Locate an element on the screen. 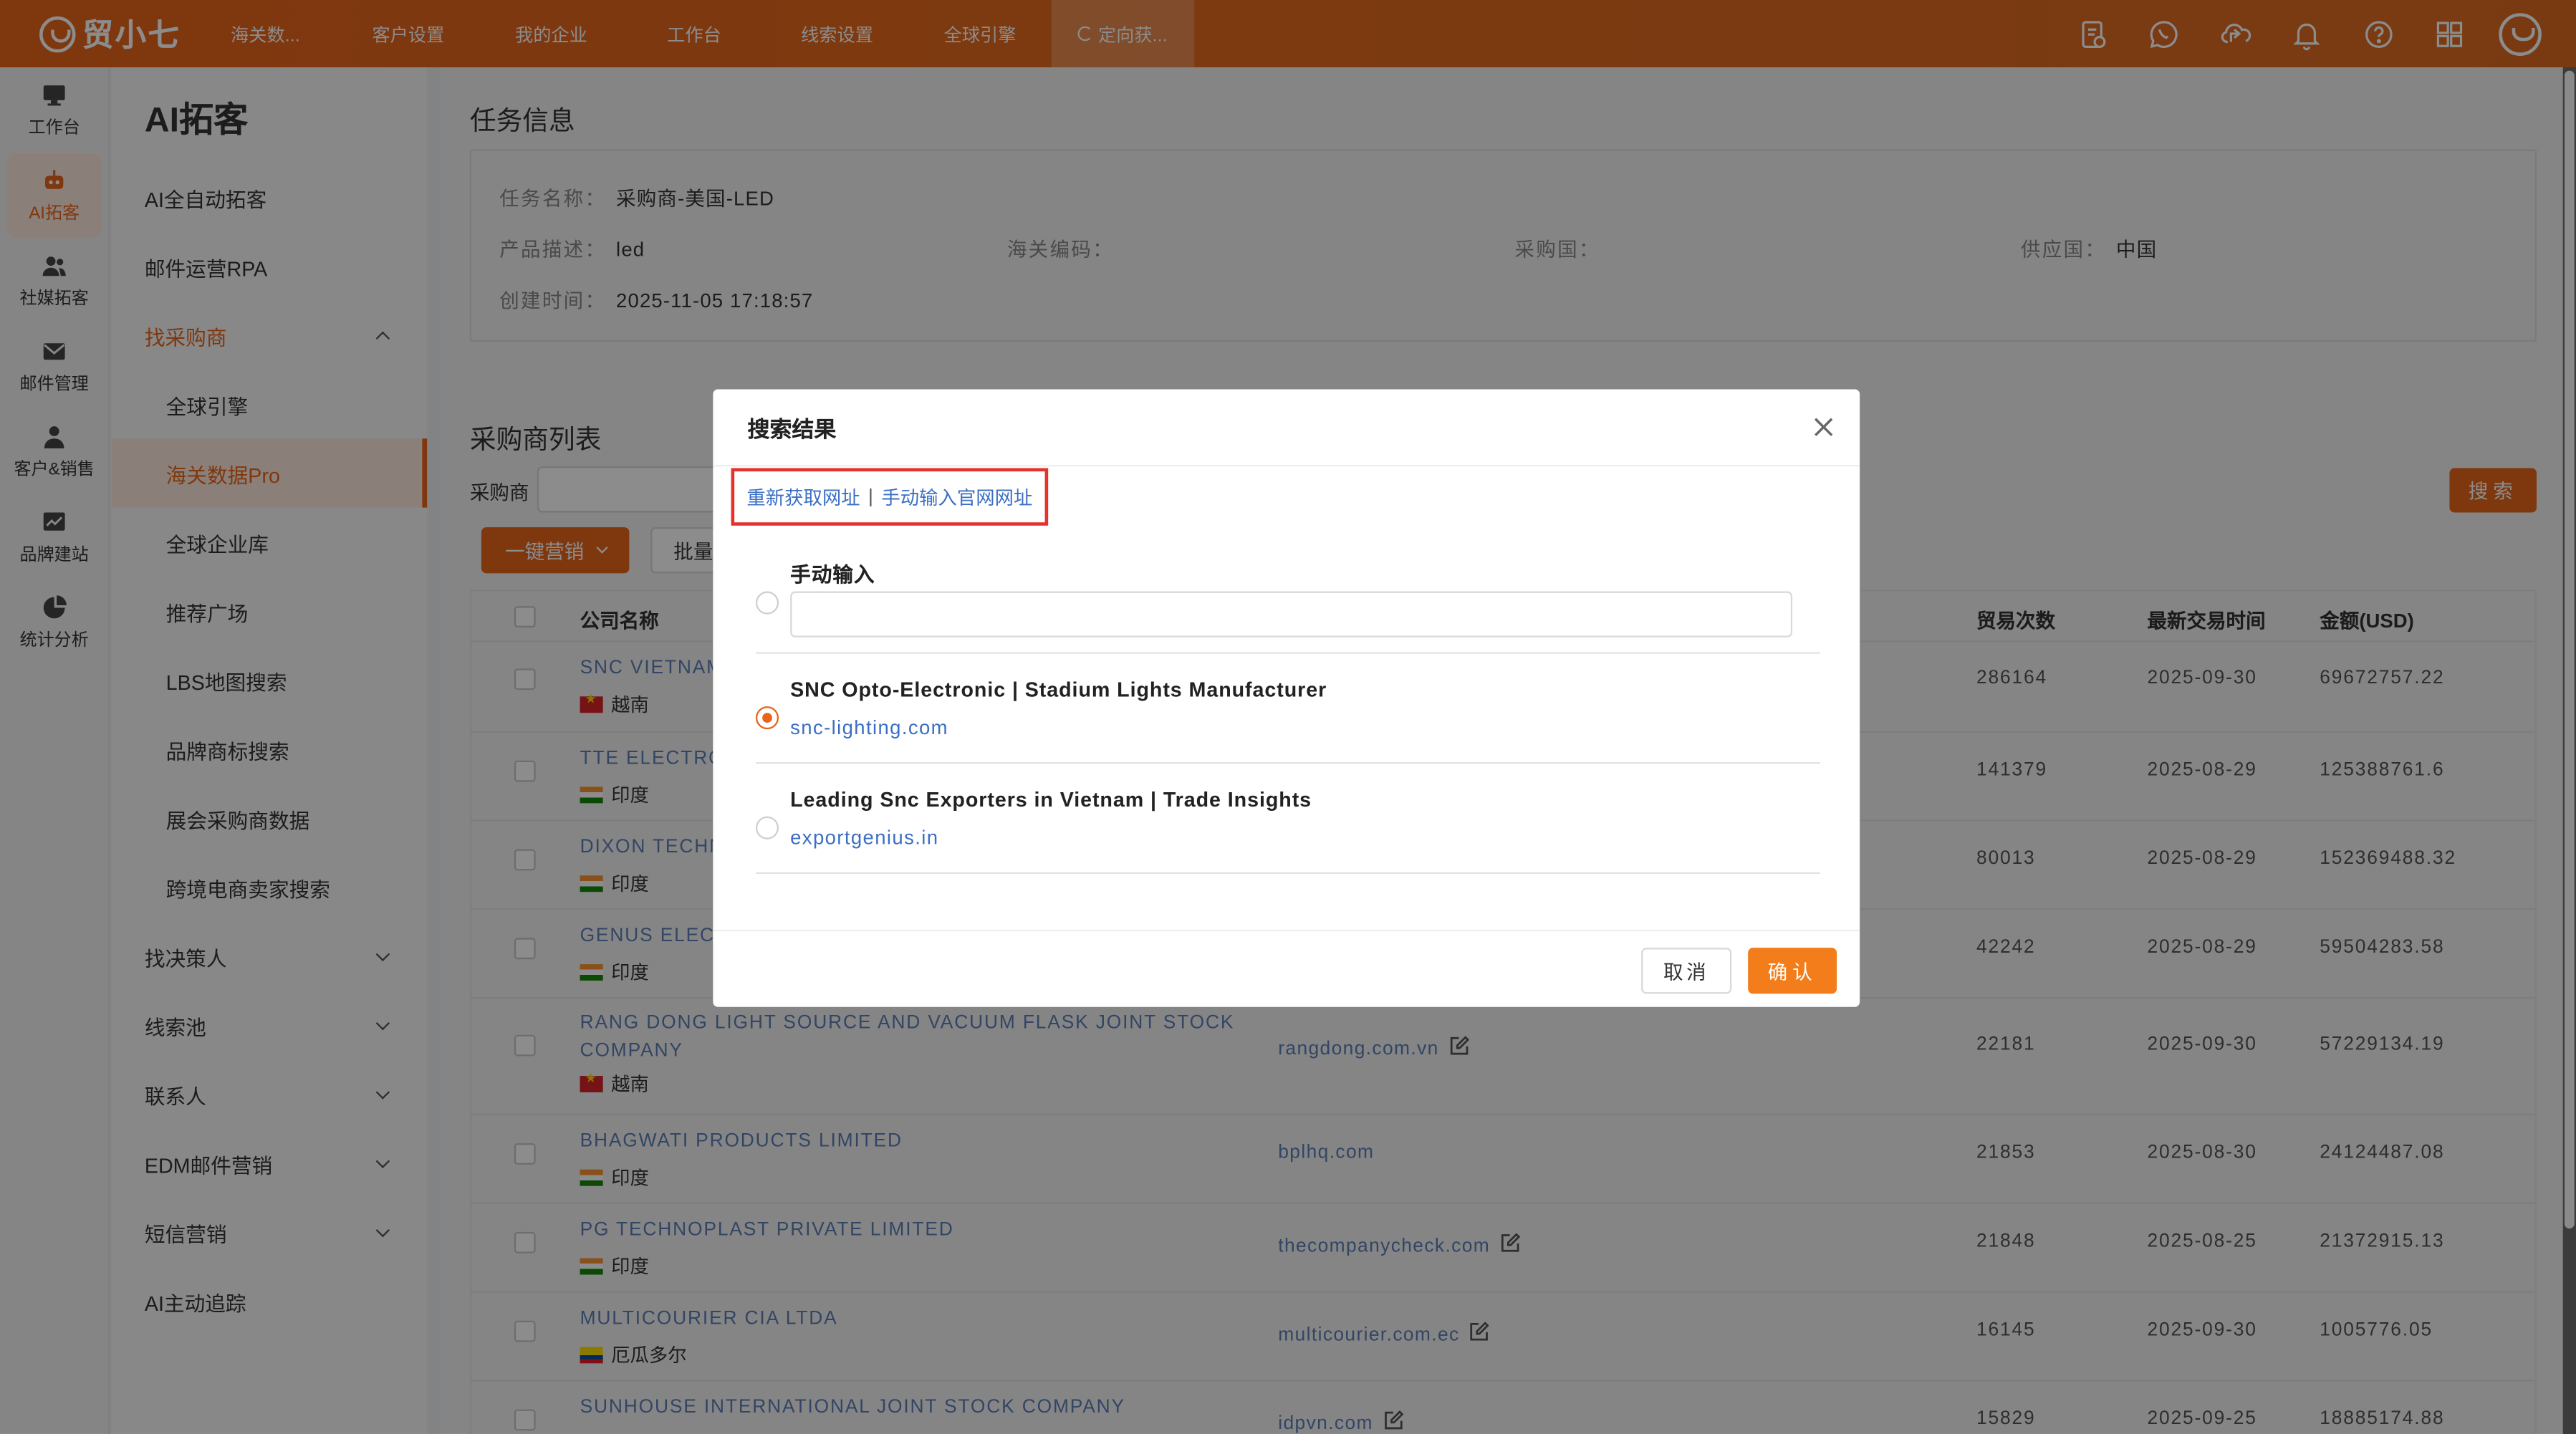 This screenshot has width=2576, height=1434. result-2-url: exportgenius.in is located at coordinates (864, 837).